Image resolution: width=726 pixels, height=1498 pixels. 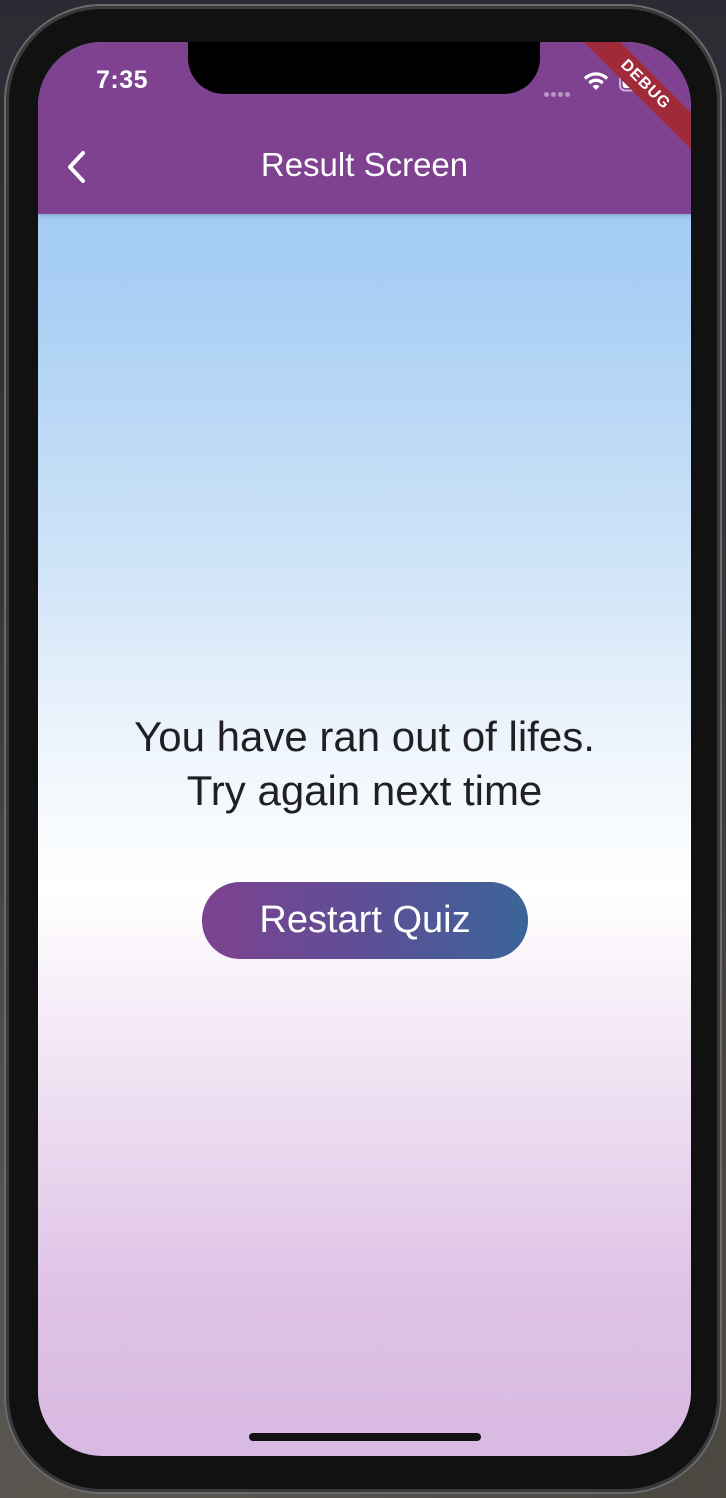 I want to click on home-indicator, so click(x=365, y=1437).